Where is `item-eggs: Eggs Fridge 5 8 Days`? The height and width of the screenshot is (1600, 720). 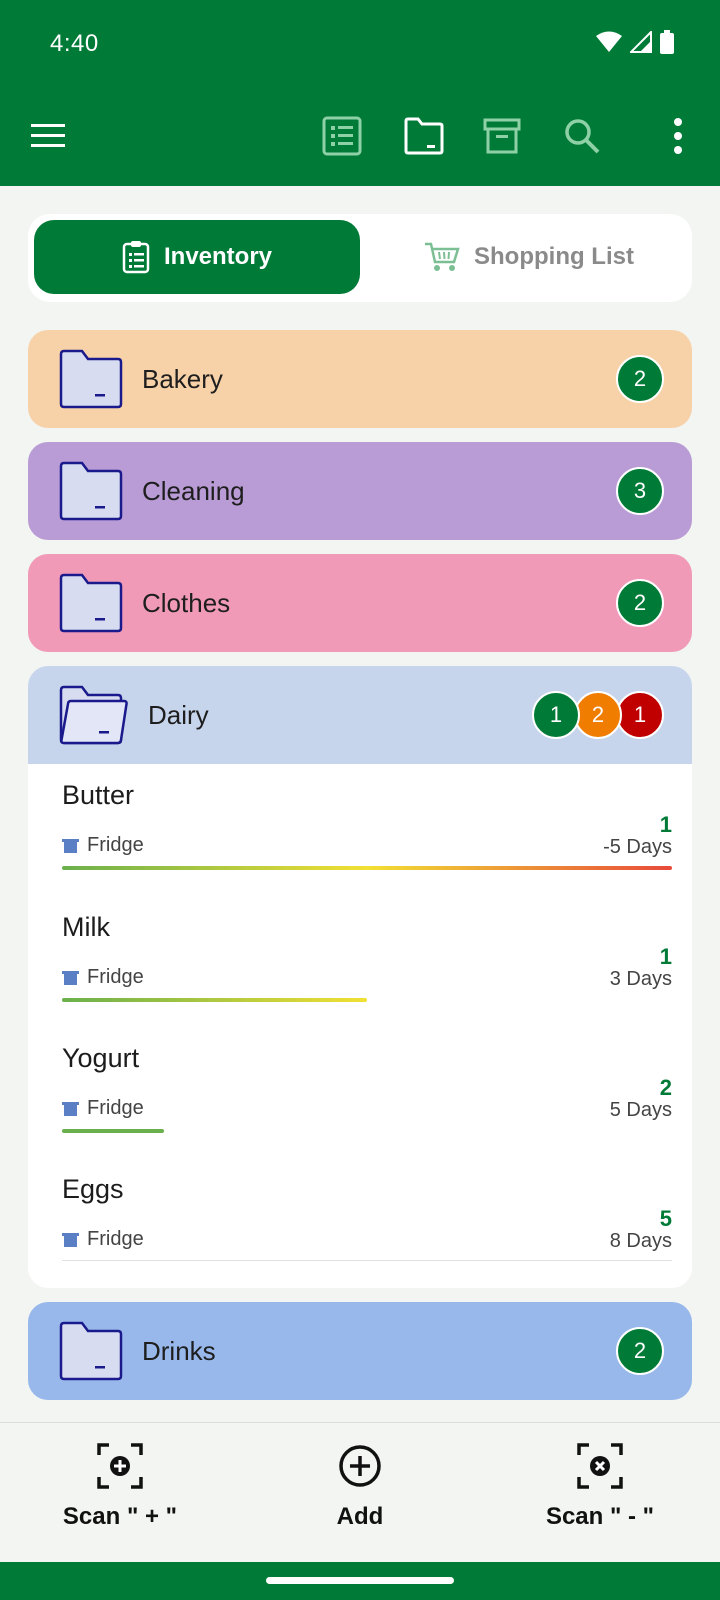
item-eggs: Eggs Fridge 5 8 Days is located at coordinates (367, 1218).